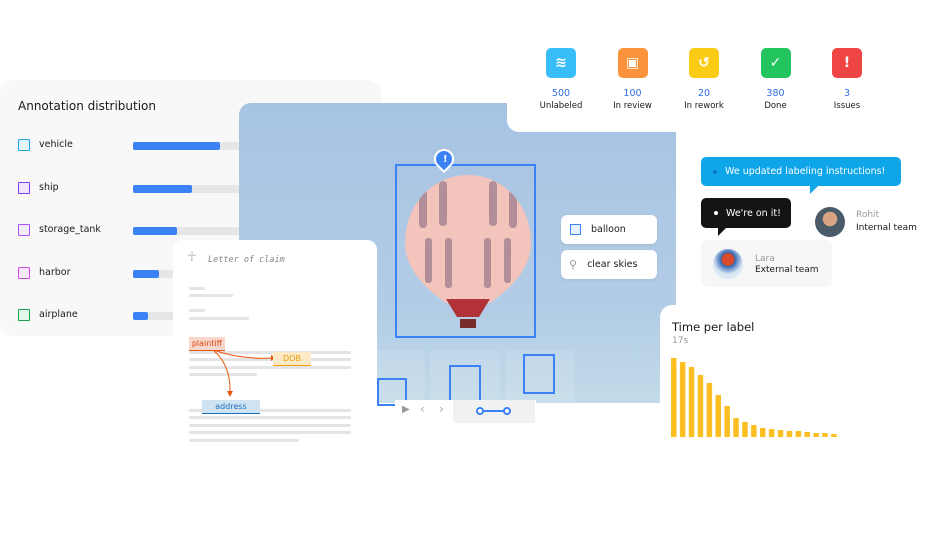 Image resolution: width=931 pixels, height=544 pixels. I want to click on entity-tag-plaintiff: plaintiff, so click(207, 344).